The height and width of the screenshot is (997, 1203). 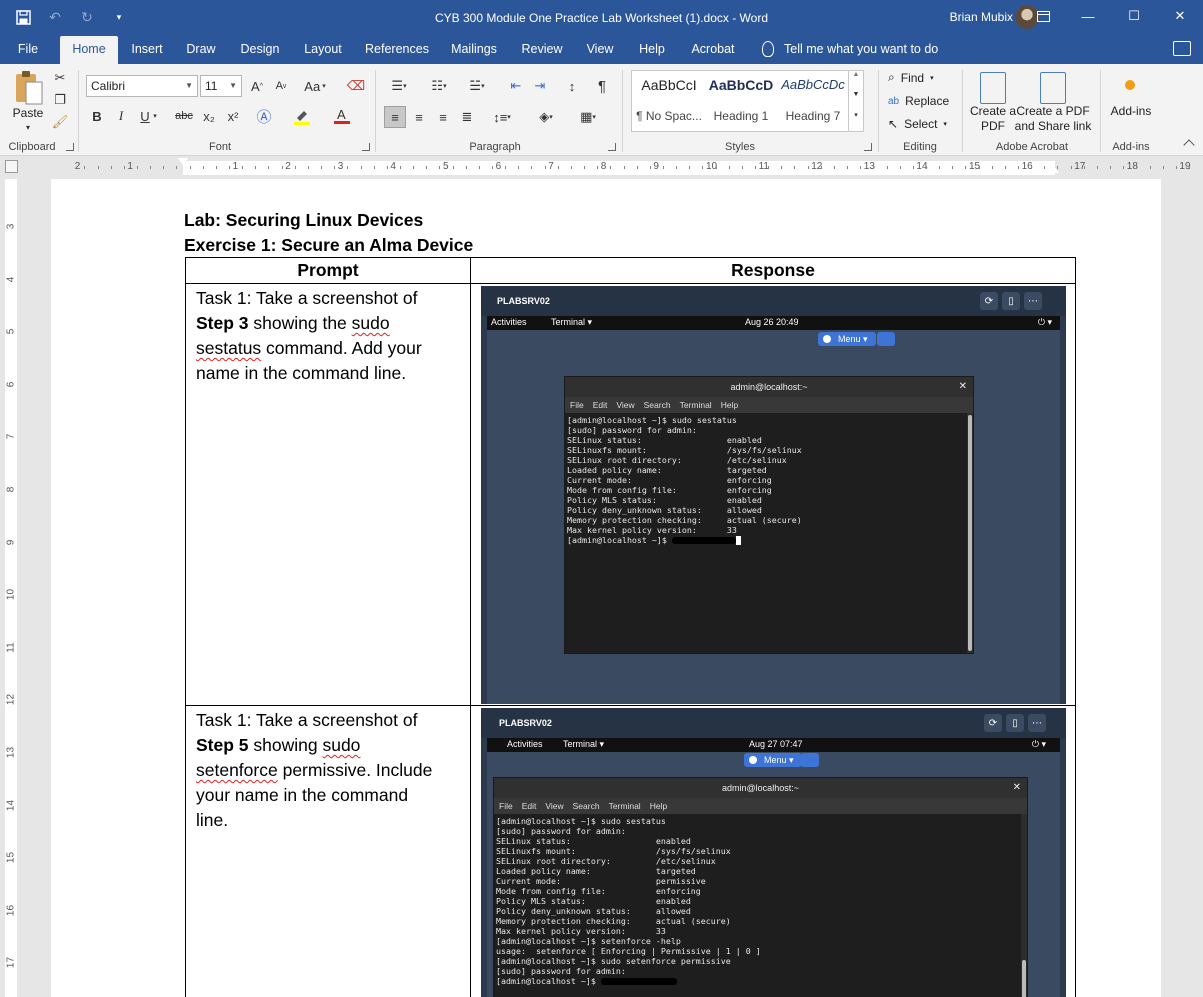 What do you see at coordinates (612, 147) in the screenshot?
I see `paragraph-launcher-icon` at bounding box center [612, 147].